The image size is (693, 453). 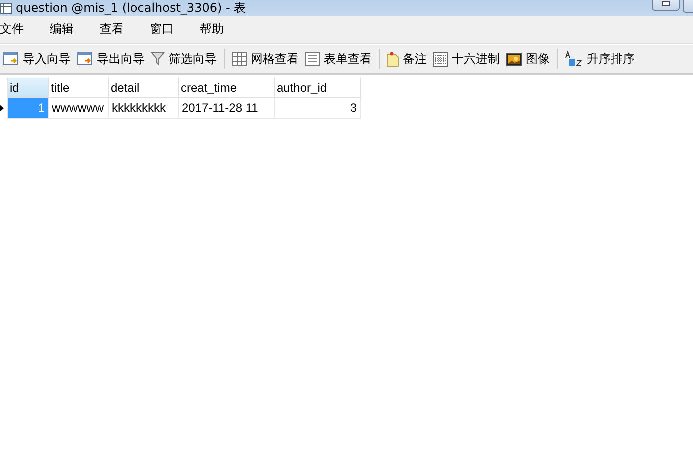 What do you see at coordinates (600, 59) in the screenshot?
I see `toolbar-button: 升序排序` at bounding box center [600, 59].